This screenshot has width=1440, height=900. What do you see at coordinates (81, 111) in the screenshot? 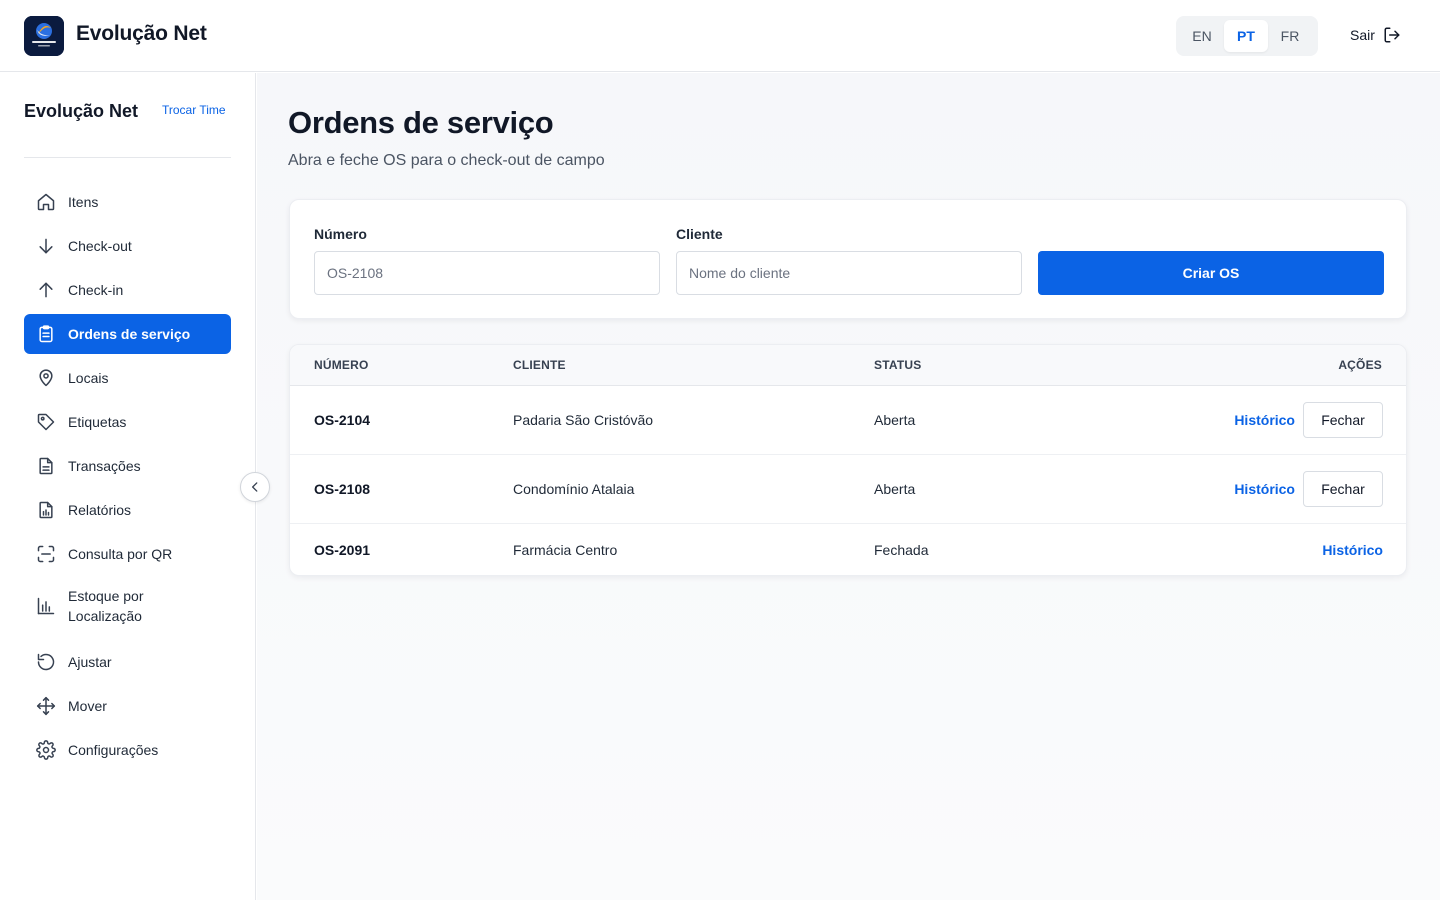
I see `team-name: Evolução Net` at bounding box center [81, 111].